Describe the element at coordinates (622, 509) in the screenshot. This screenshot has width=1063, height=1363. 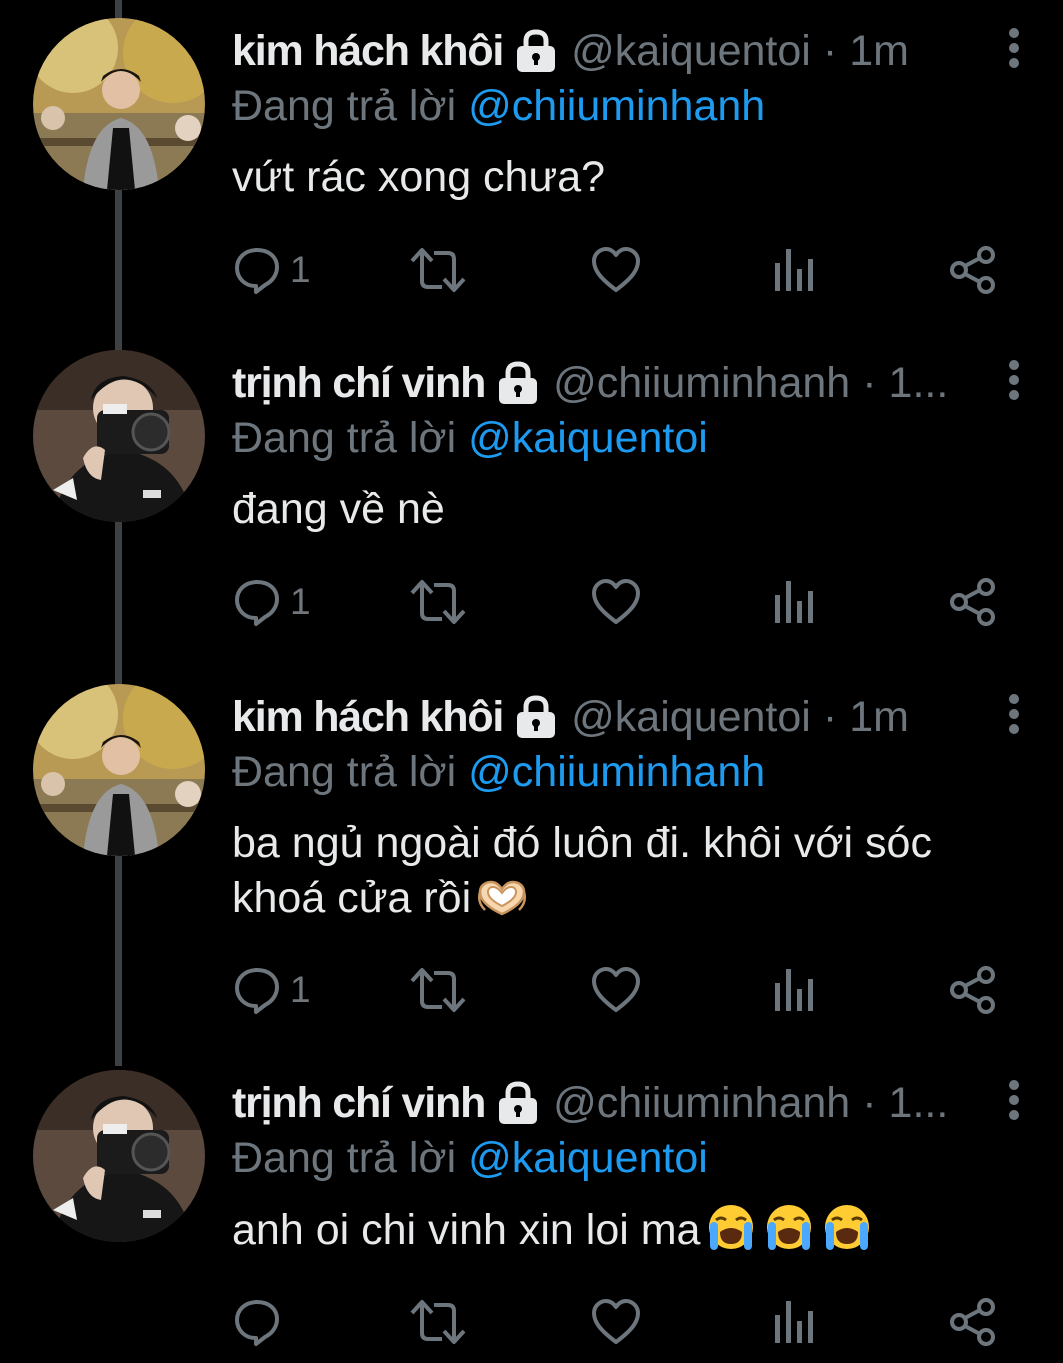
I see `tweet-text: đang về nè` at that location.